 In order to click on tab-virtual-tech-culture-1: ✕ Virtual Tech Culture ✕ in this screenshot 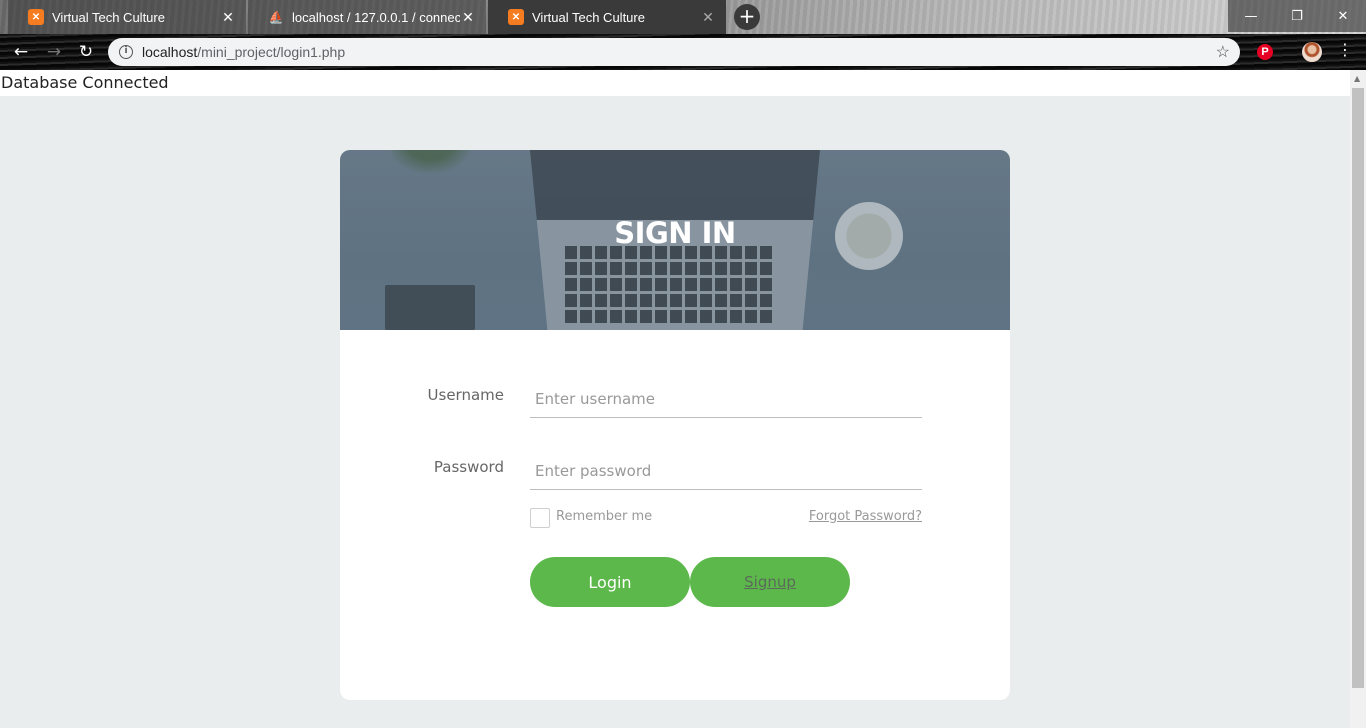, I will do `click(127, 17)`.